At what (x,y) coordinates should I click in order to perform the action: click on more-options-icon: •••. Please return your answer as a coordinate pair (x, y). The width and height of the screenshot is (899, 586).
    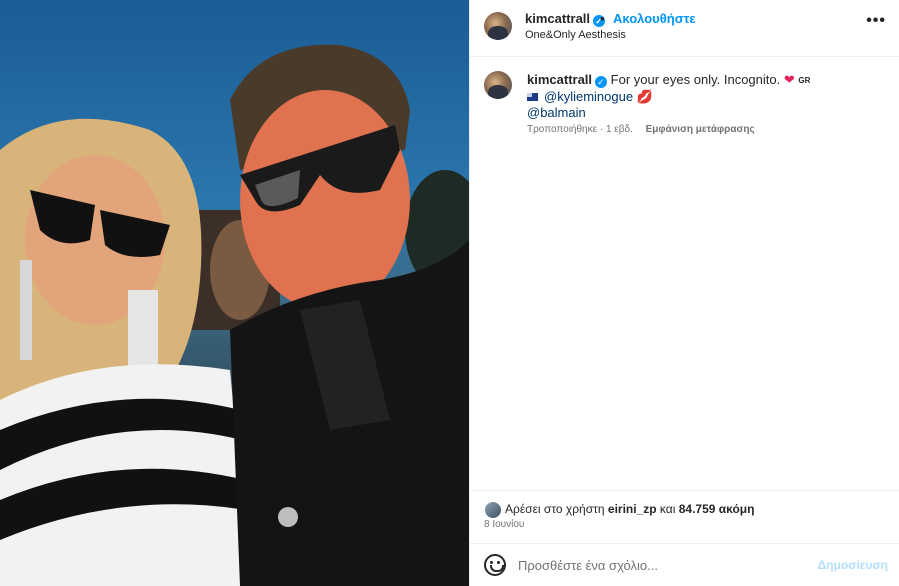
    Looking at the image, I should click on (876, 21).